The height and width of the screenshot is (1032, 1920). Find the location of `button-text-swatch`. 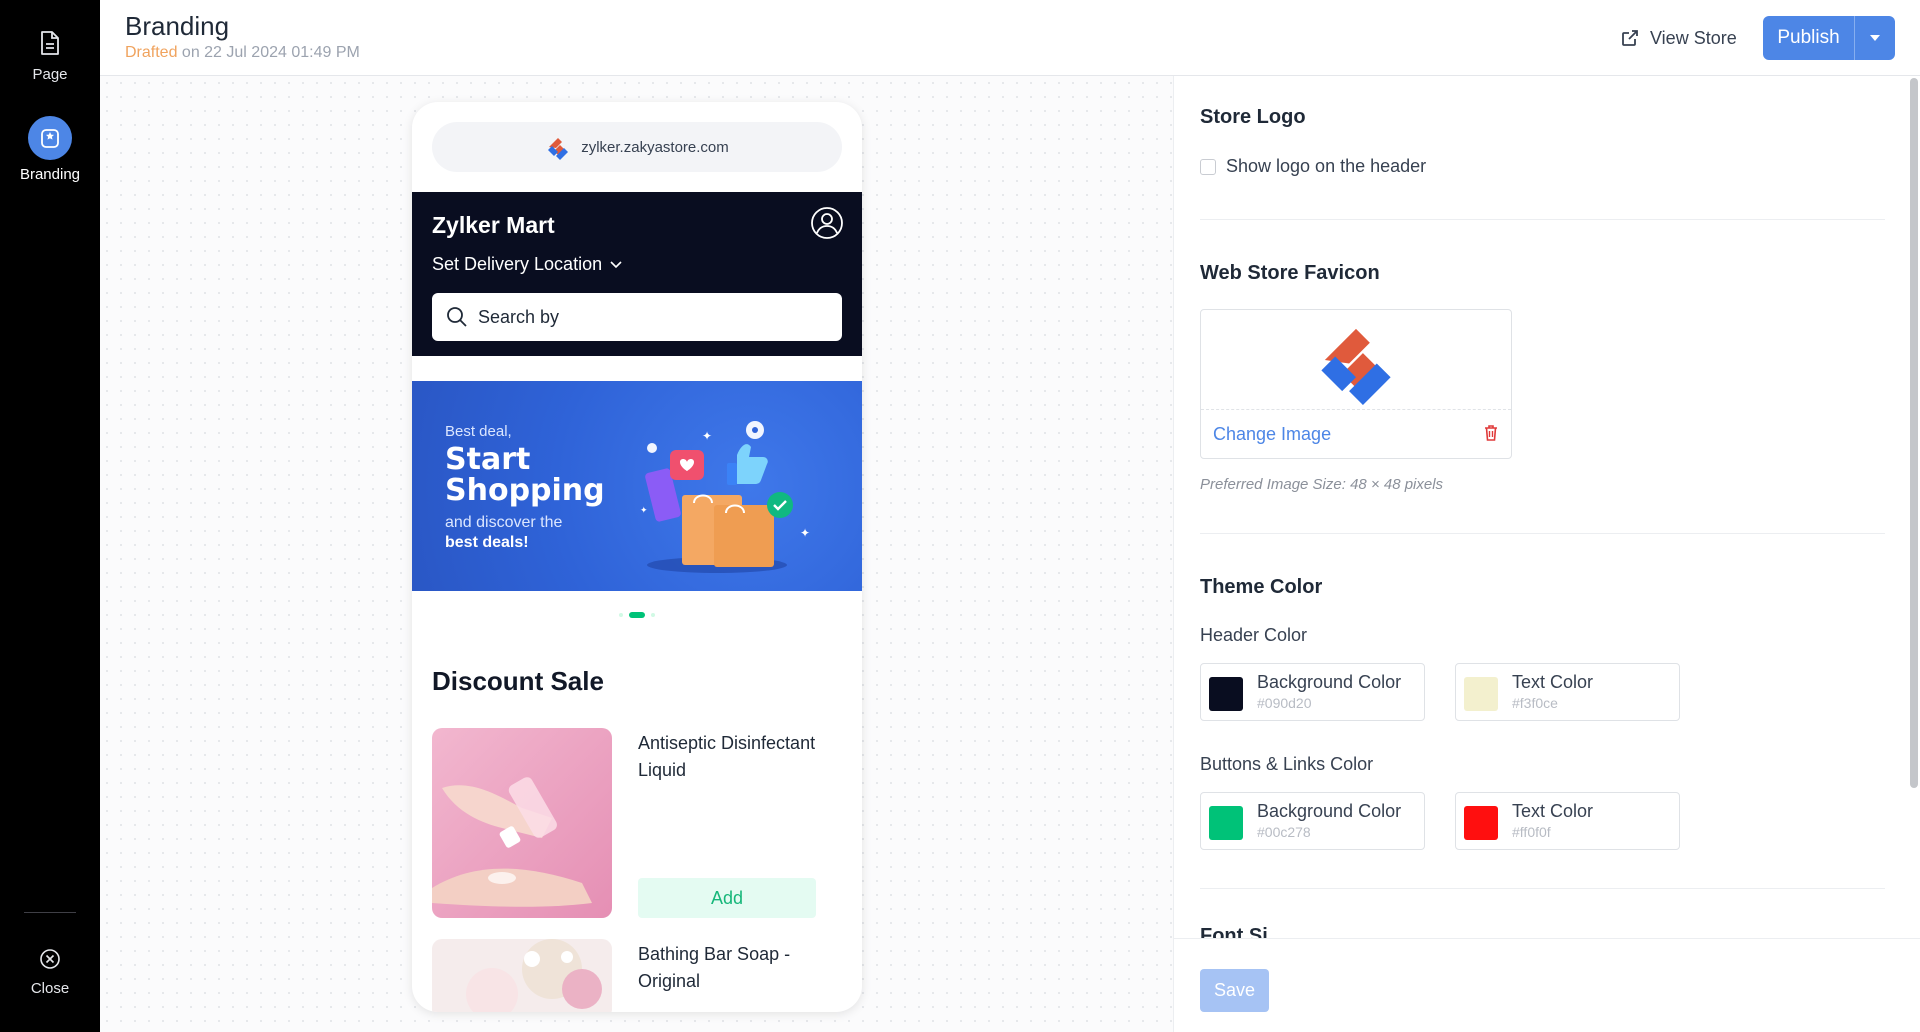

button-text-swatch is located at coordinates (1481, 823).